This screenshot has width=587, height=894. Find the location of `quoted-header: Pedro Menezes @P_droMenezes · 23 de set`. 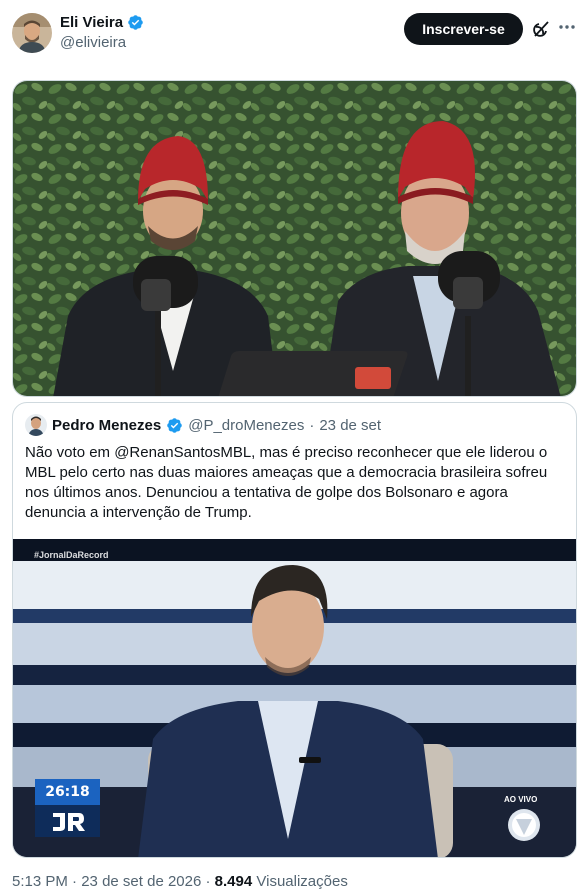

quoted-header: Pedro Menezes @P_droMenezes · 23 de set is located at coordinates (203, 425).